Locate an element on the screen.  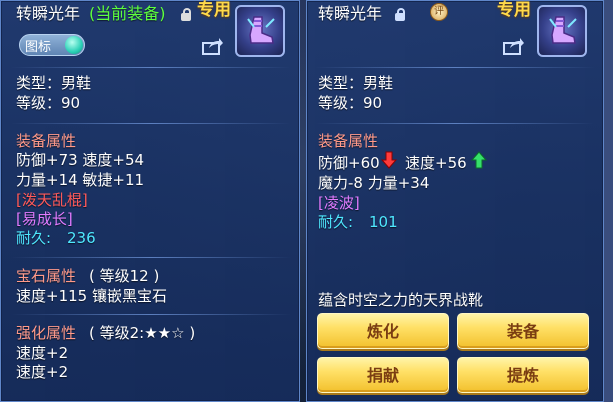
speed-stat: 速度+56 is located at coordinates (436, 163).